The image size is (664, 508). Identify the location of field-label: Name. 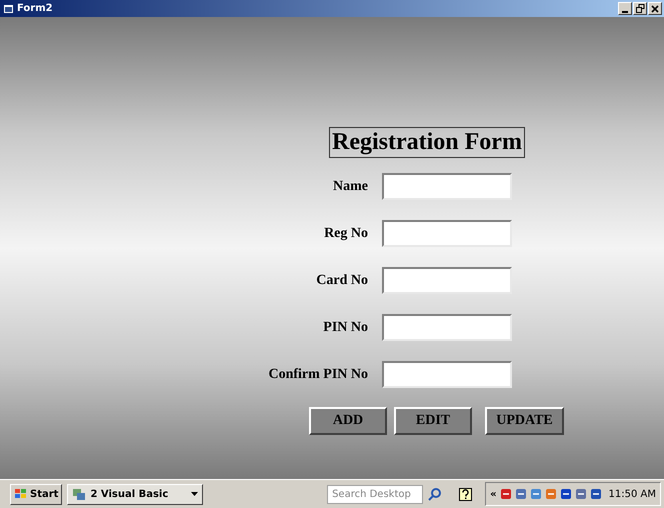
(350, 186).